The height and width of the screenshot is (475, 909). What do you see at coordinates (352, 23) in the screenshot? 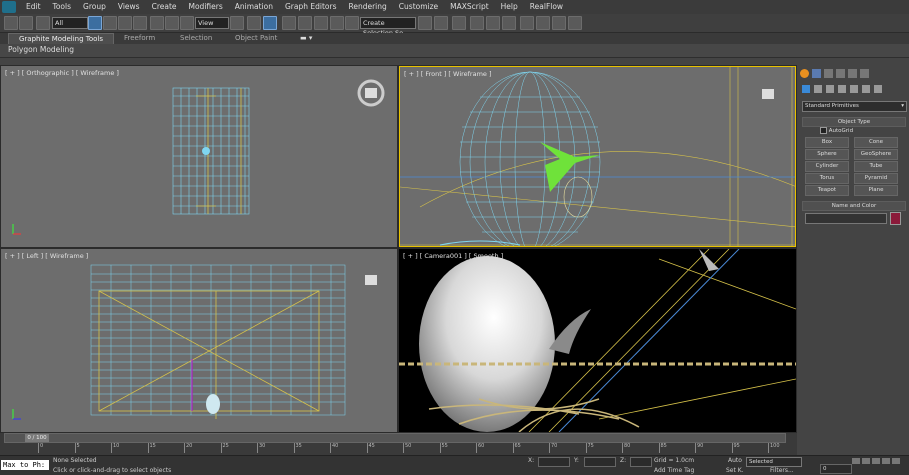
I see `edit-named-selection-icon` at bounding box center [352, 23].